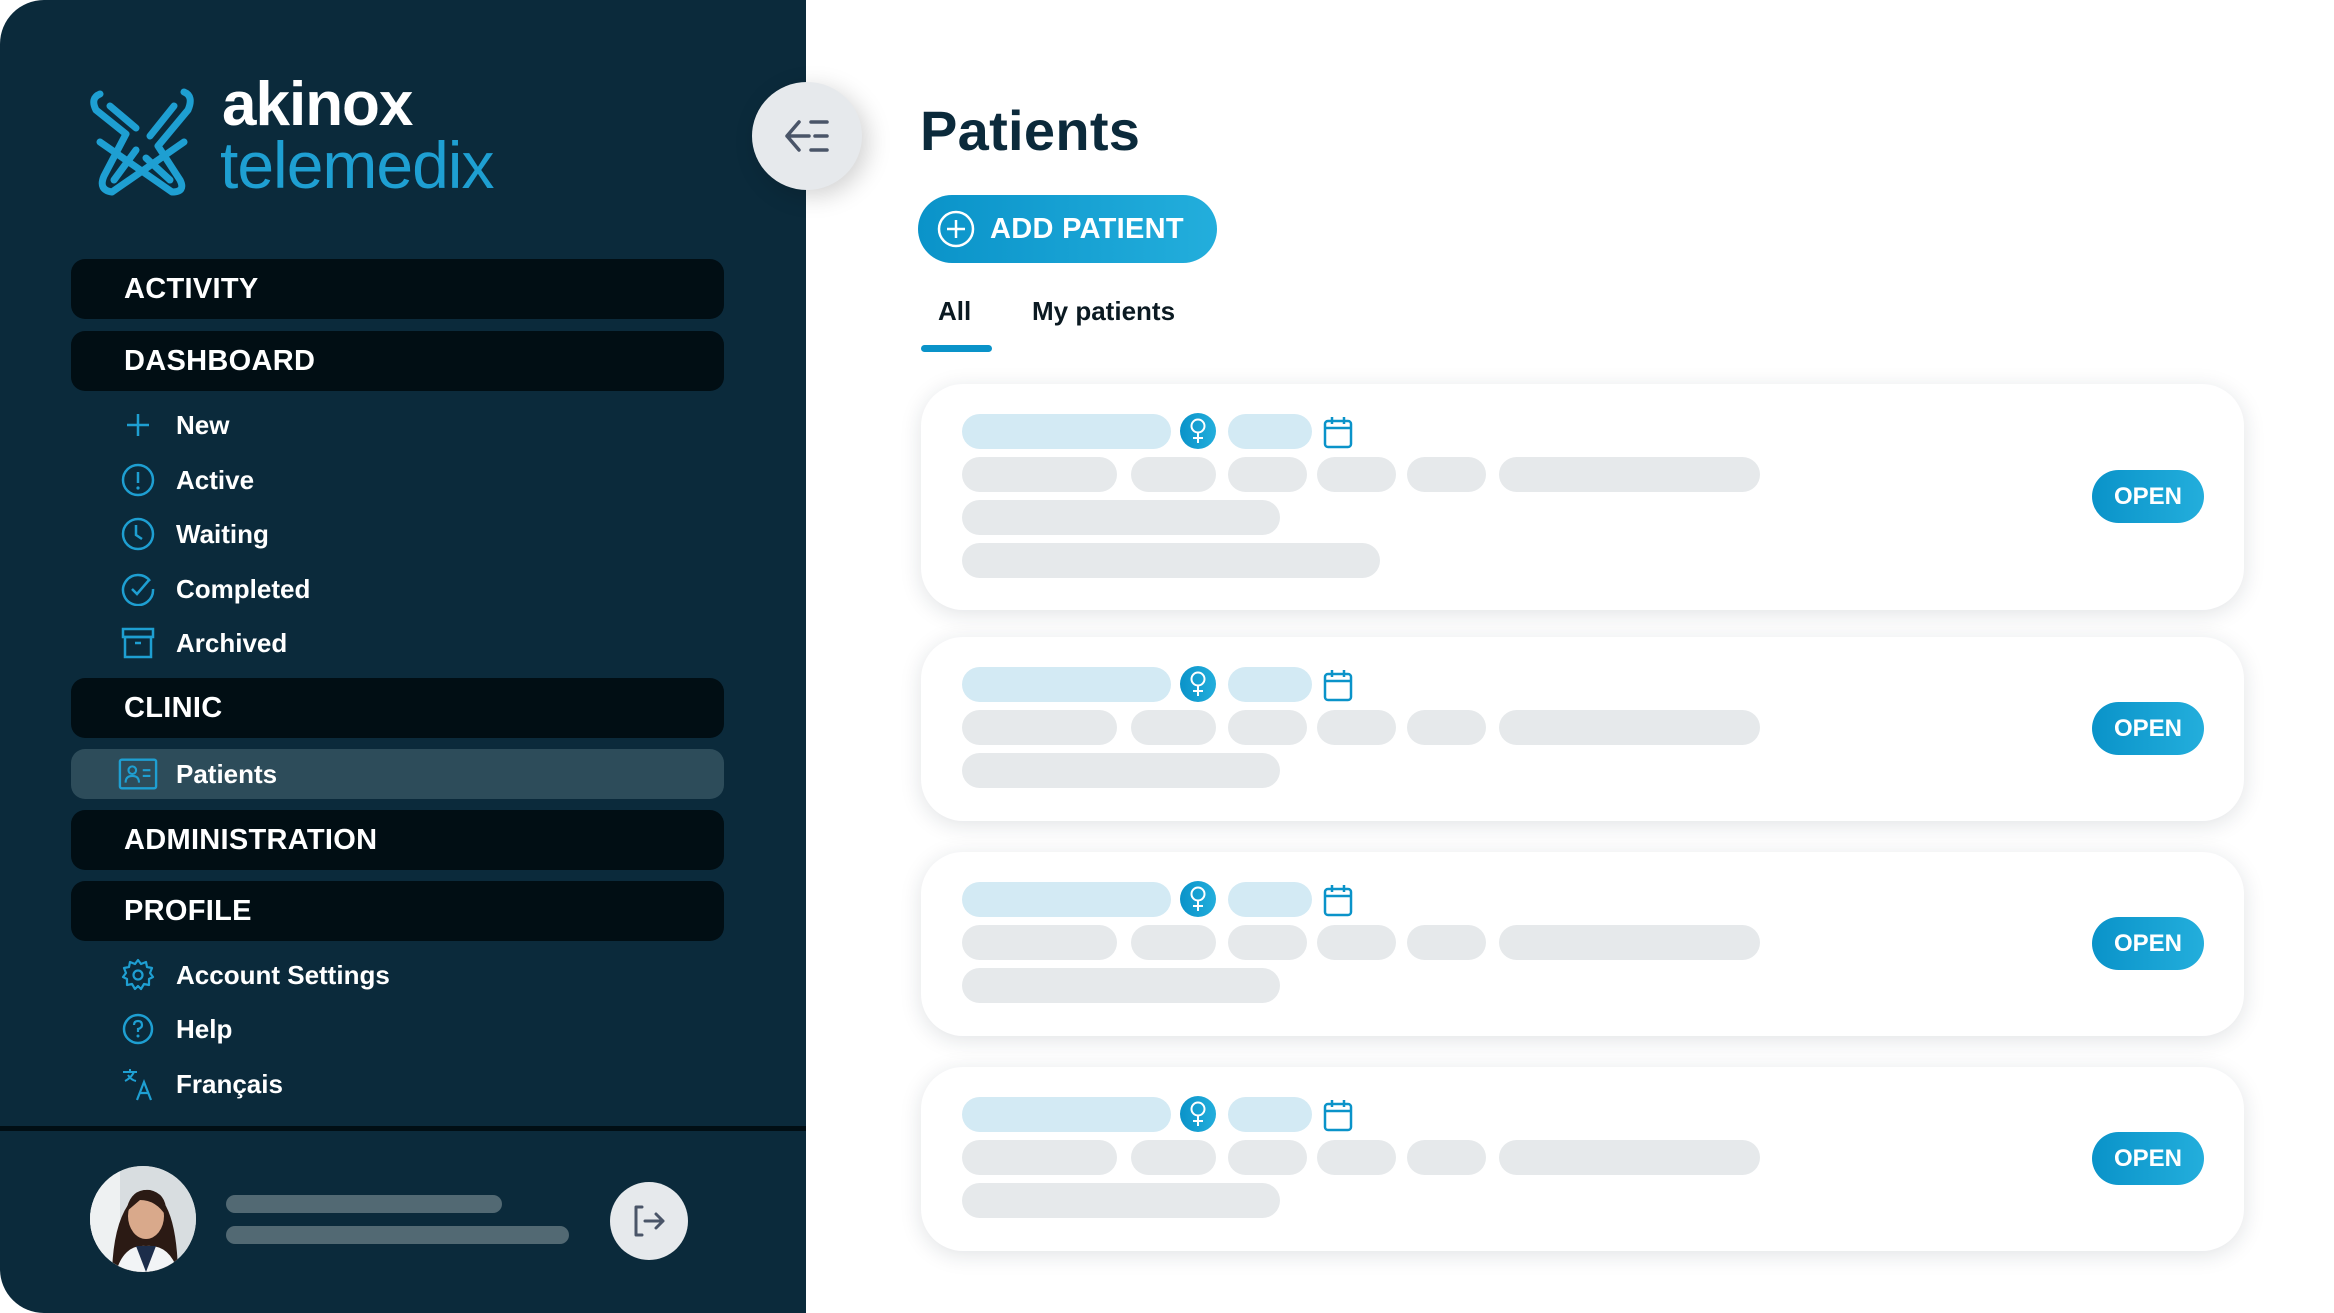 This screenshot has width=2334, height=1313. I want to click on section-profile: PROFILE, so click(397, 911).